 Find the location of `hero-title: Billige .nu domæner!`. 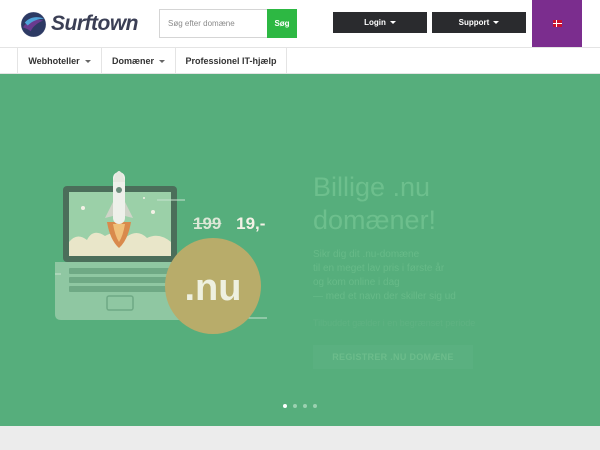

hero-title: Billige .nu domæner! is located at coordinates (413, 204).